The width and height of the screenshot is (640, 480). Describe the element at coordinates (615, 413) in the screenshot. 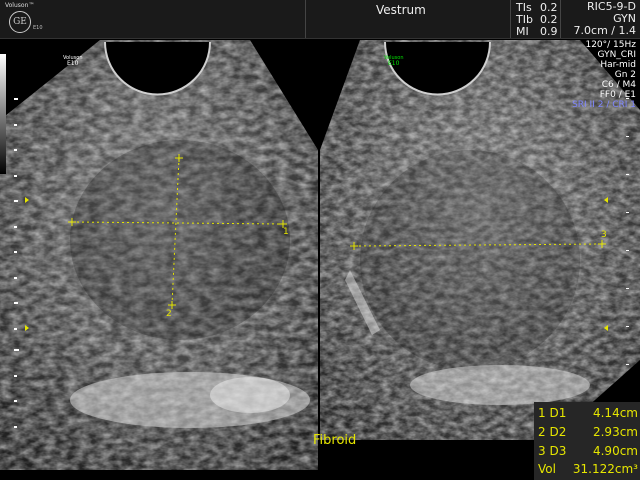

I see `measurement-value: 4.14cm` at that location.